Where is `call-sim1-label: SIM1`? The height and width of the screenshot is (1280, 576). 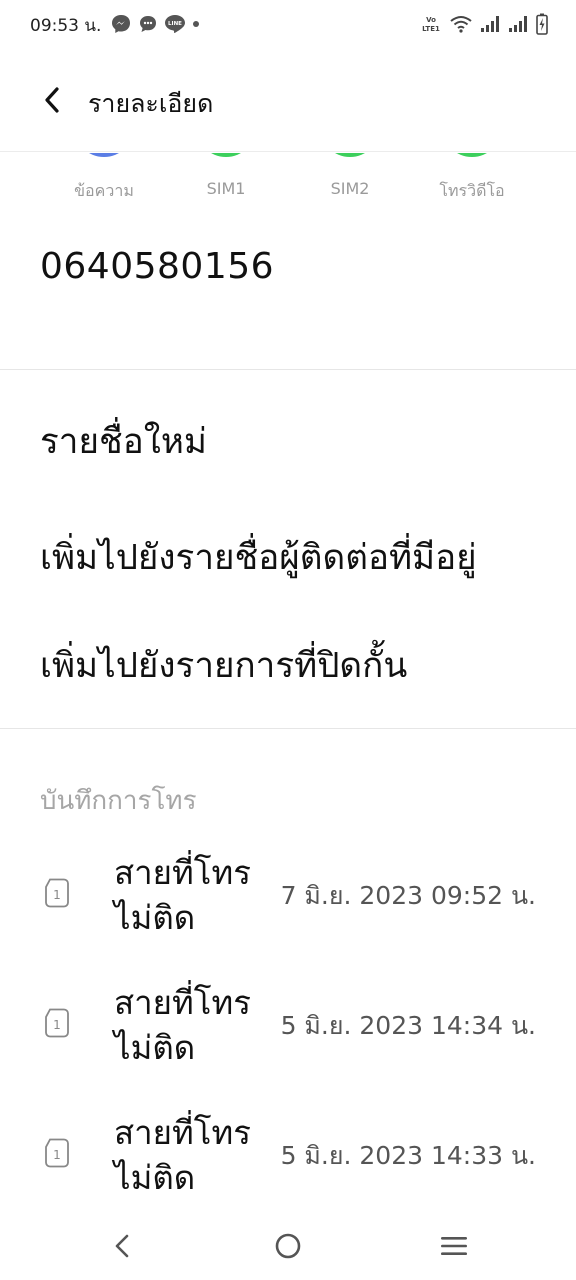 call-sim1-label: SIM1 is located at coordinates (226, 188).